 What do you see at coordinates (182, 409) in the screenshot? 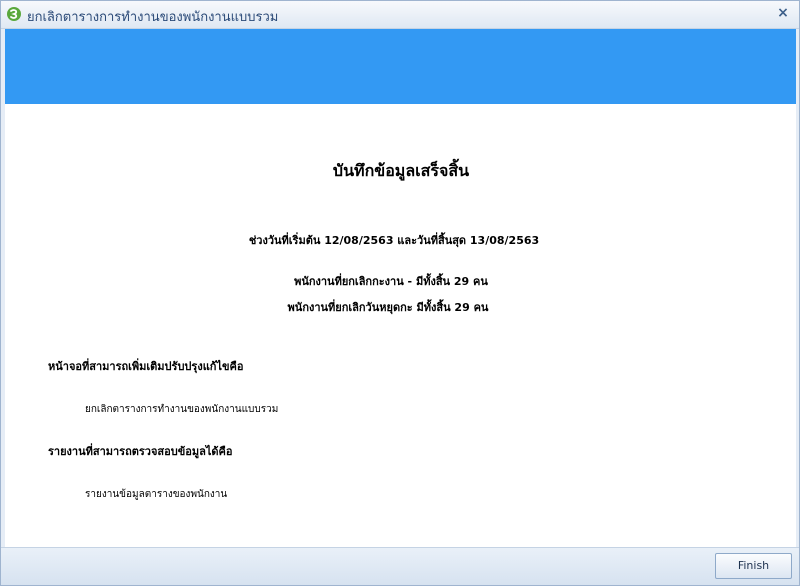
I see `editable-screen-item: ยกเลิกตารางการทำงานของพนักงานแบบรวม` at bounding box center [182, 409].